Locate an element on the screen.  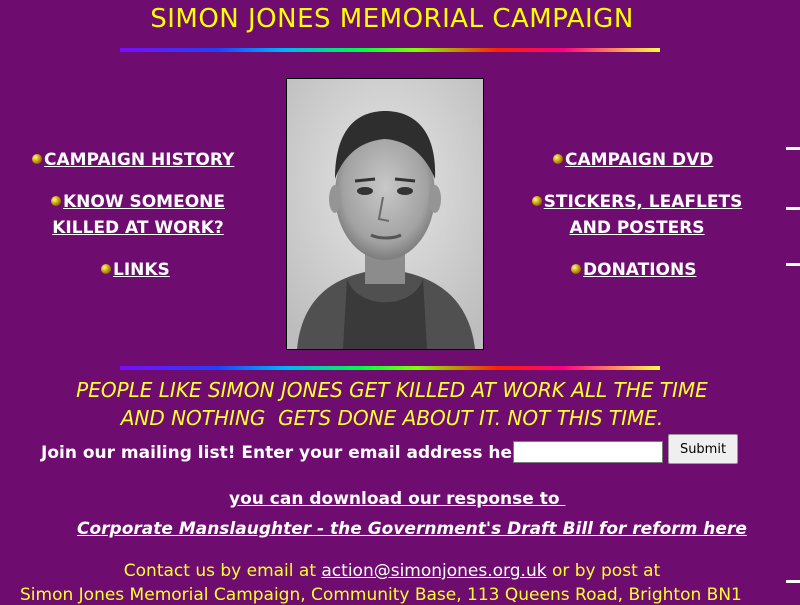
nav-item-stickers-leaflets-posters: STICKERS, LEAFLETS AND POSTERS is located at coordinates (637, 215).